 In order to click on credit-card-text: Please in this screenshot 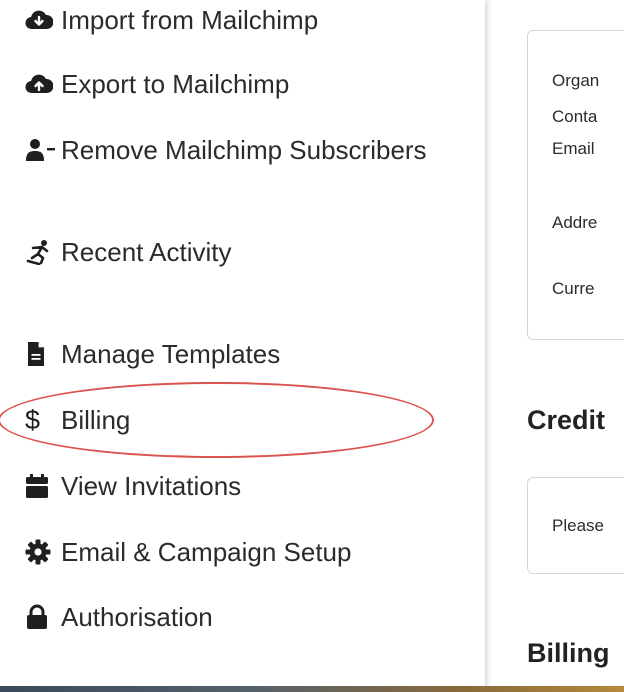, I will do `click(578, 525)`.